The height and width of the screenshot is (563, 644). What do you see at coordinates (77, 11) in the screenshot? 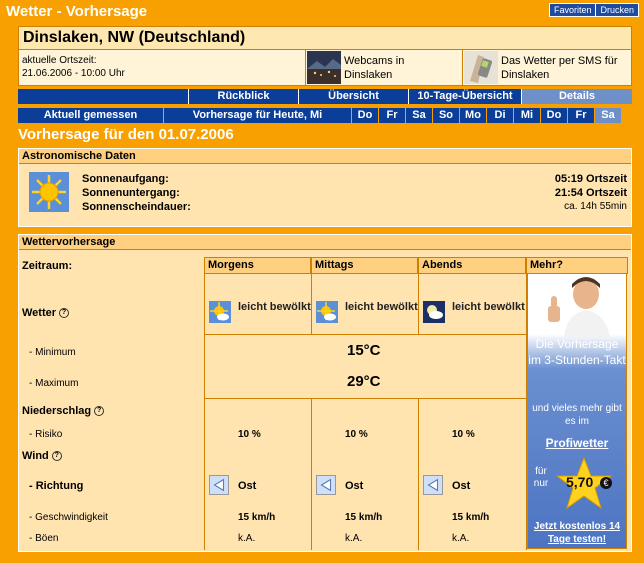
I see `page-title: Wetter - Vorhersage` at bounding box center [77, 11].